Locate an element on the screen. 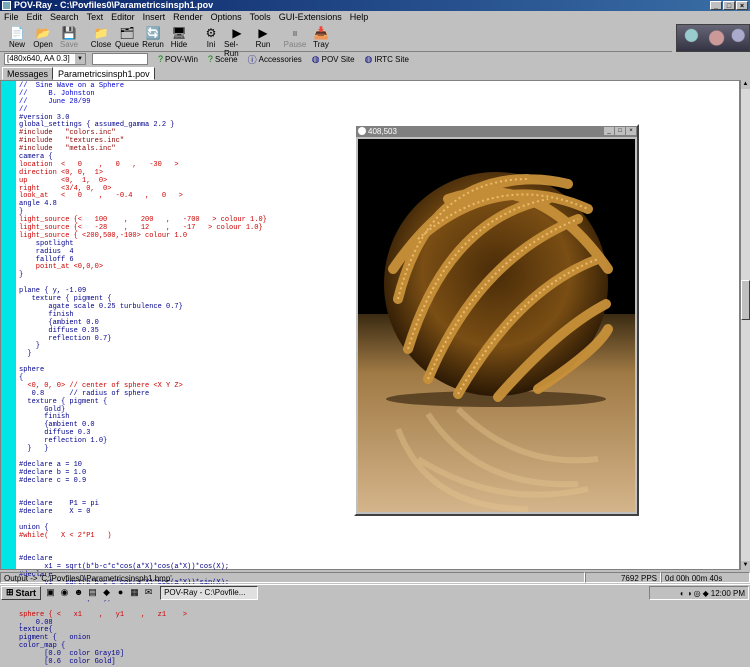 The image size is (750, 667). tray-button: 📥 Tray is located at coordinates (321, 38).